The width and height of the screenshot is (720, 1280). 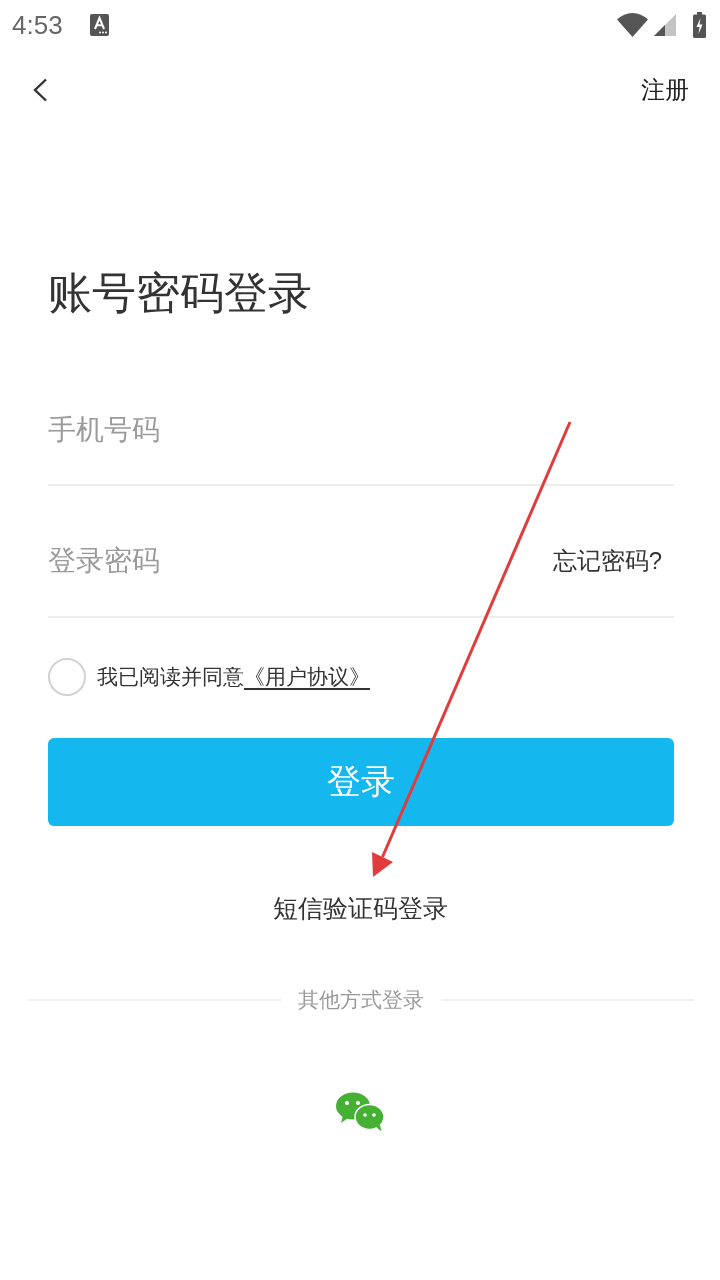 What do you see at coordinates (307, 676) in the screenshot?
I see `user-agreement-link: 《用户协议》` at bounding box center [307, 676].